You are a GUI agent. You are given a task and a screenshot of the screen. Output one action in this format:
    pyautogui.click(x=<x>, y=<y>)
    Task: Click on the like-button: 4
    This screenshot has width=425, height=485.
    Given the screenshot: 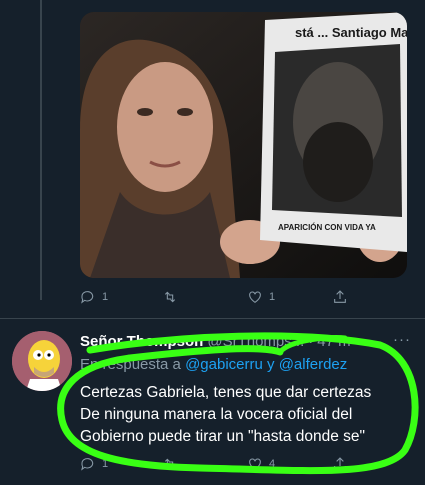 What is the action you would take?
    pyautogui.click(x=261, y=464)
    